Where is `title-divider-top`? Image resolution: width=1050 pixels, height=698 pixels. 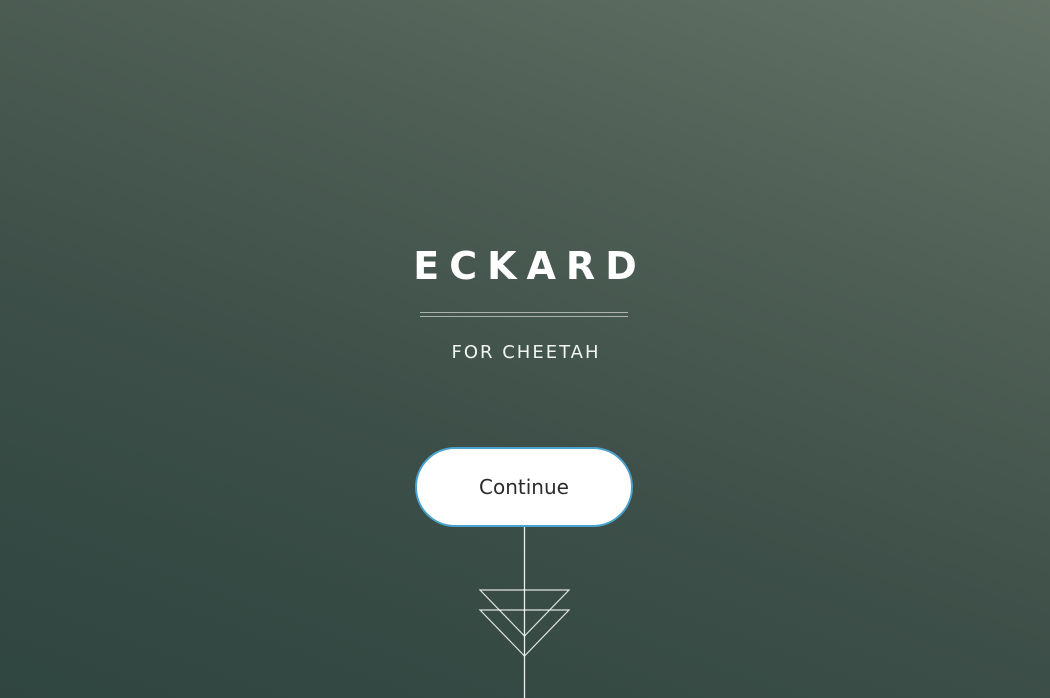 title-divider-top is located at coordinates (524, 312).